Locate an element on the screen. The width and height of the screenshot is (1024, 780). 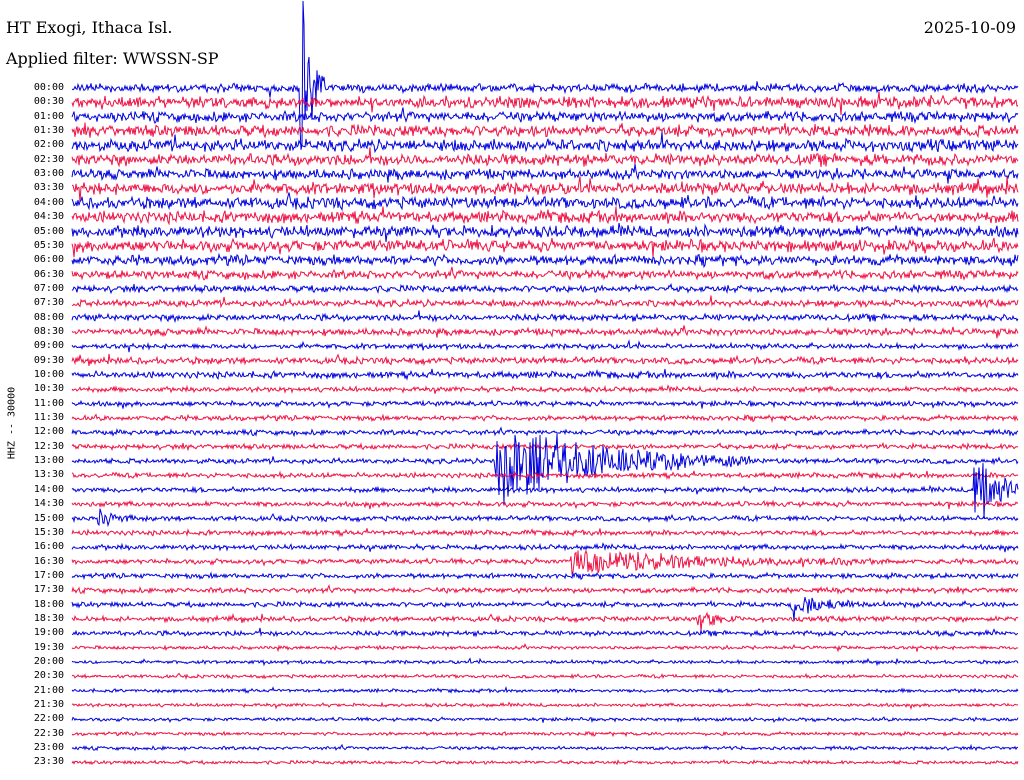
trace-line-2000 is located at coordinates (545, 662).